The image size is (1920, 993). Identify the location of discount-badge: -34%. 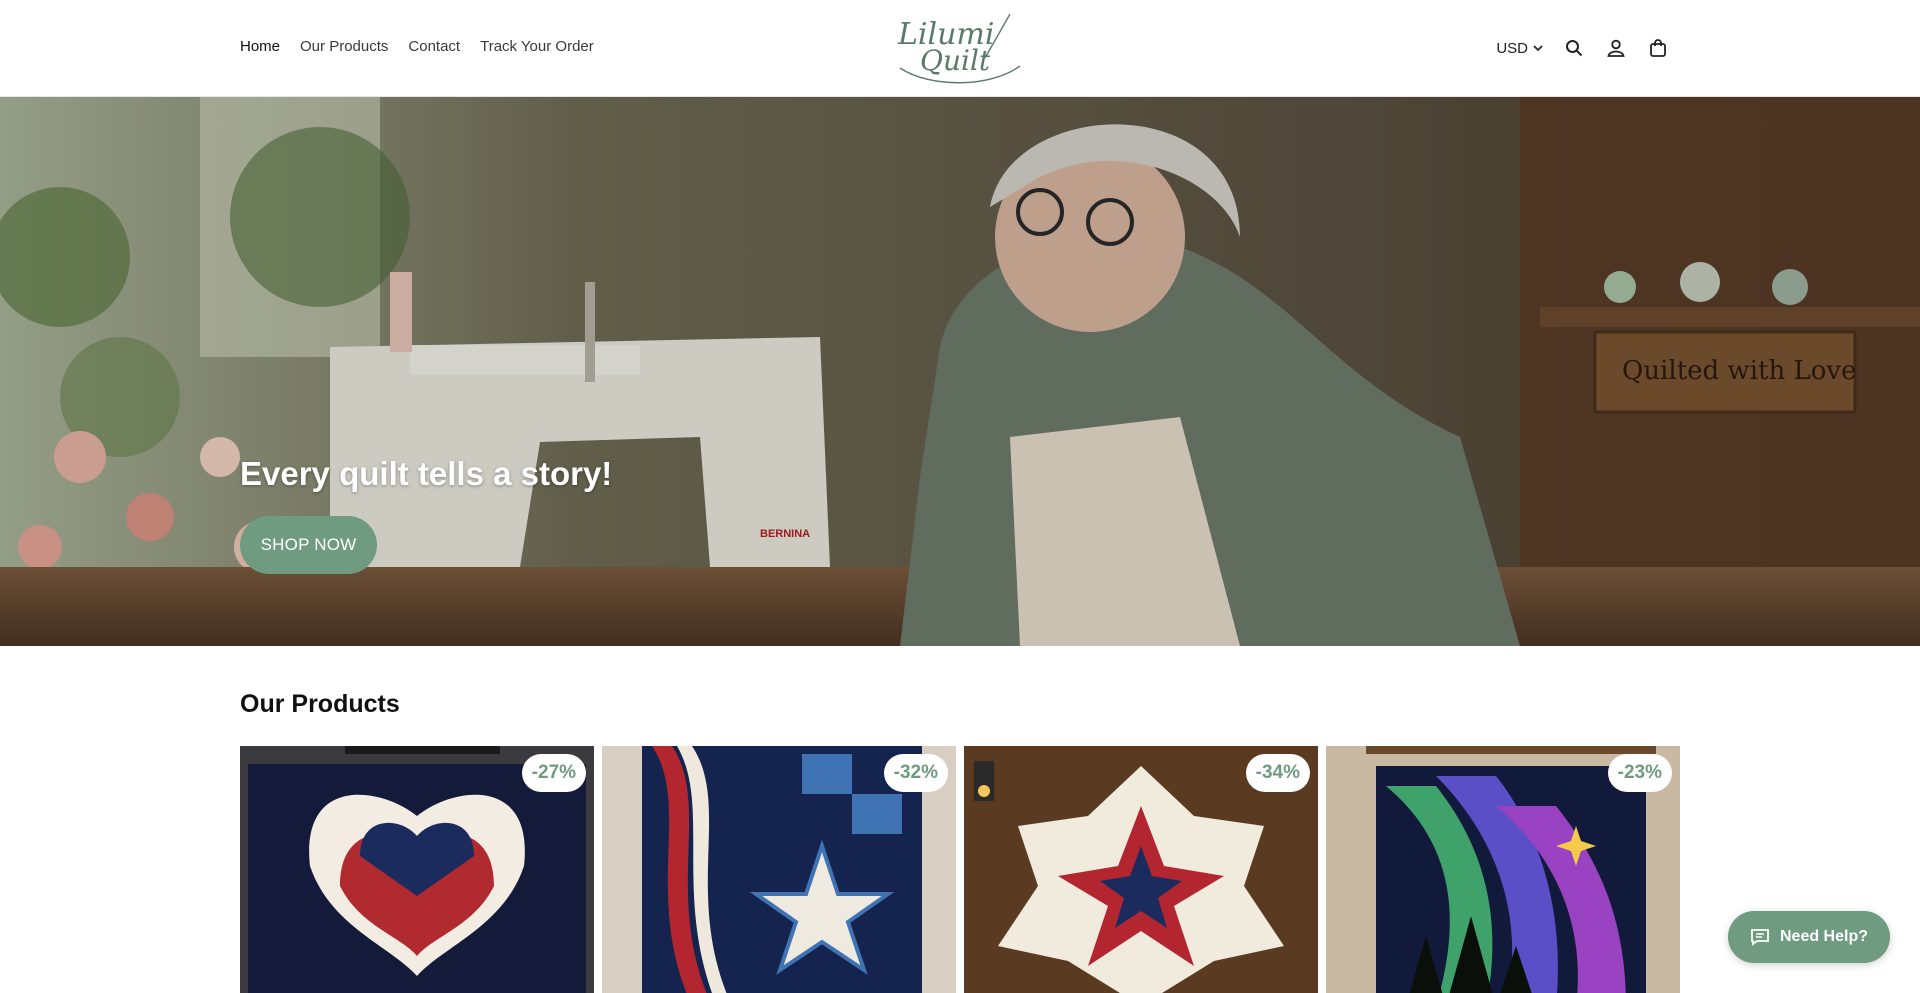
(1277, 773).